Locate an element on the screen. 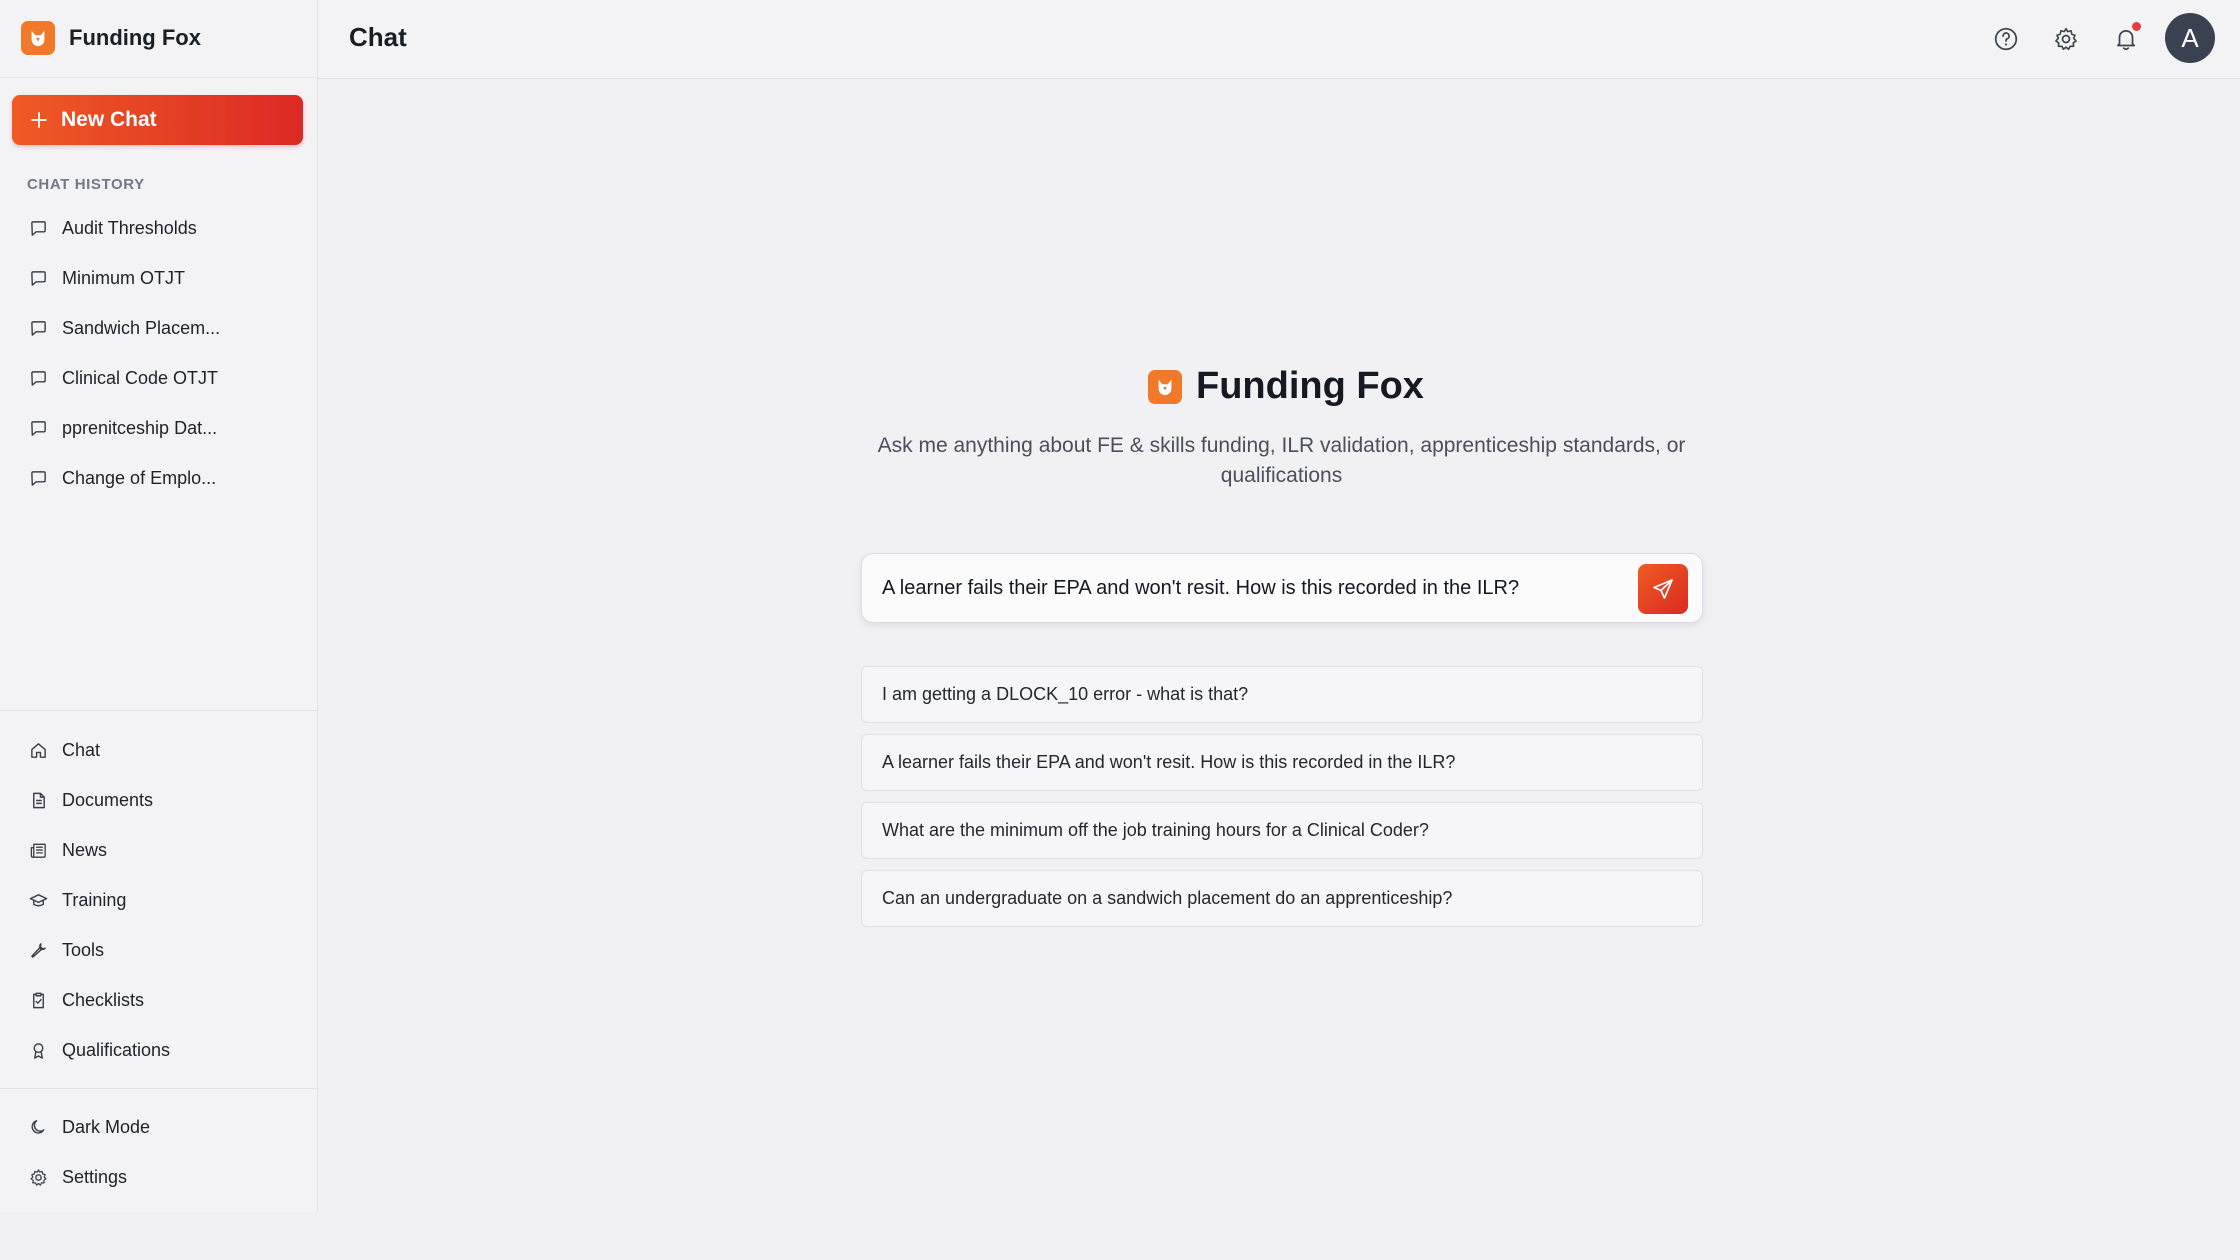  history-item: Minimum OTJT is located at coordinates (158, 278).